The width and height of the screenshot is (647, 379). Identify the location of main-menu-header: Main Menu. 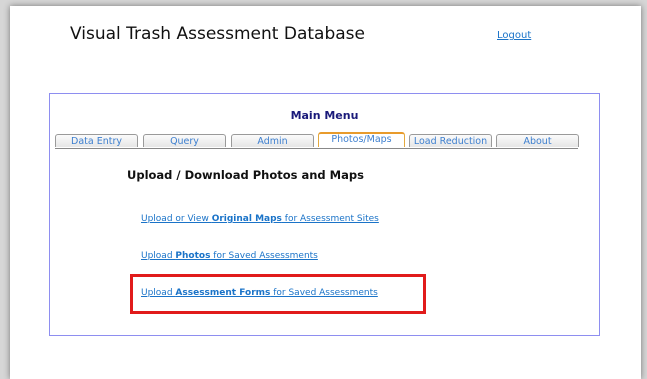
(324, 115).